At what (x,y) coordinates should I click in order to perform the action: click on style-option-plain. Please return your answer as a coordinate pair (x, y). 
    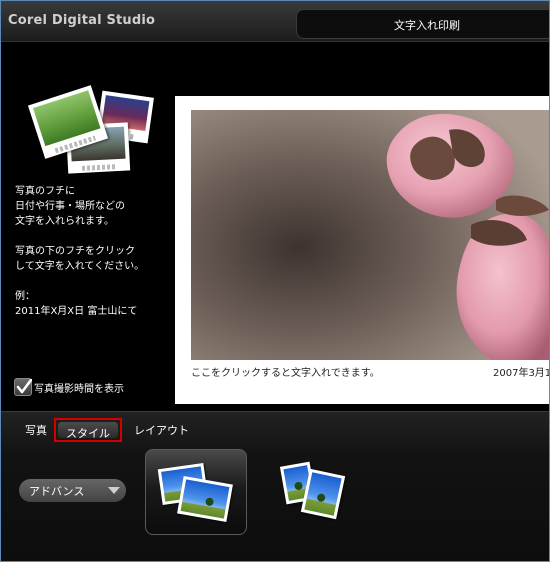
    Looking at the image, I should click on (313, 490).